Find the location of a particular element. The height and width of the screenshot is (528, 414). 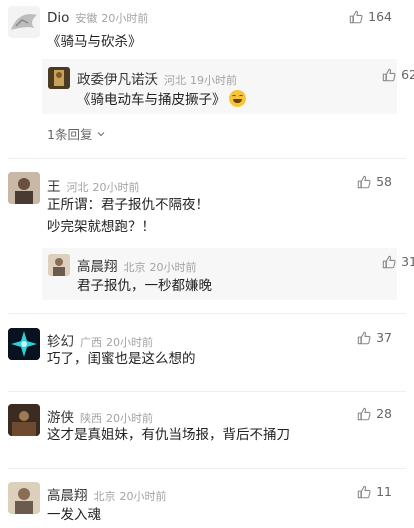

like-button: 11 is located at coordinates (374, 491).